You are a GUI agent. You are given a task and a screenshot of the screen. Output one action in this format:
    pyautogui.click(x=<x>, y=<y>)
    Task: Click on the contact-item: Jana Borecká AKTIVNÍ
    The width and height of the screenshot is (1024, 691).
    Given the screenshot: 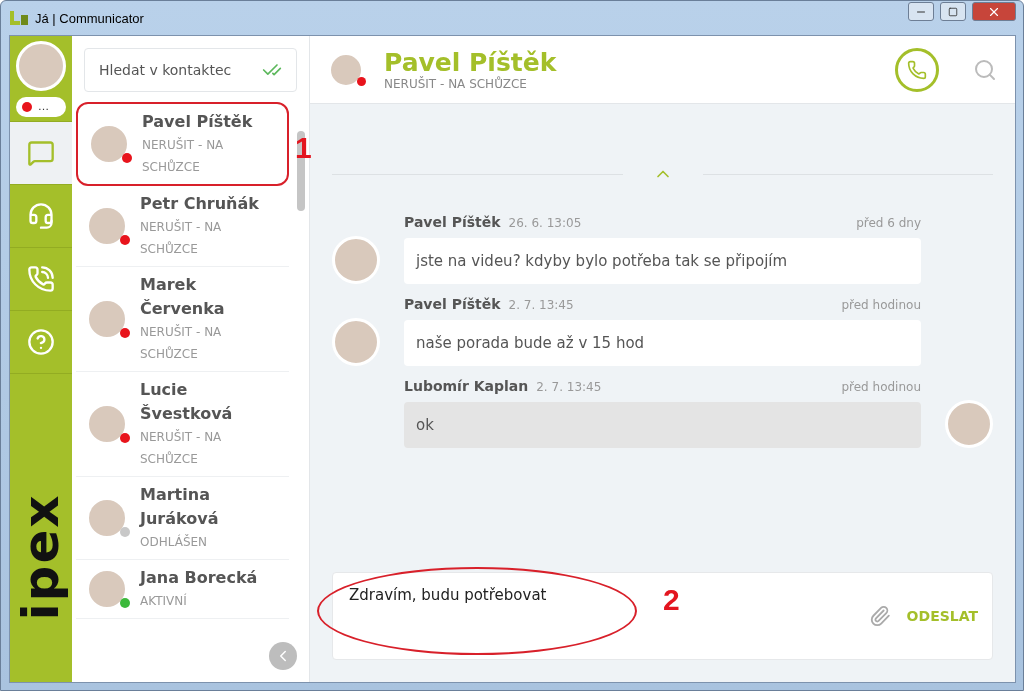 What is the action you would take?
    pyautogui.click(x=182, y=589)
    